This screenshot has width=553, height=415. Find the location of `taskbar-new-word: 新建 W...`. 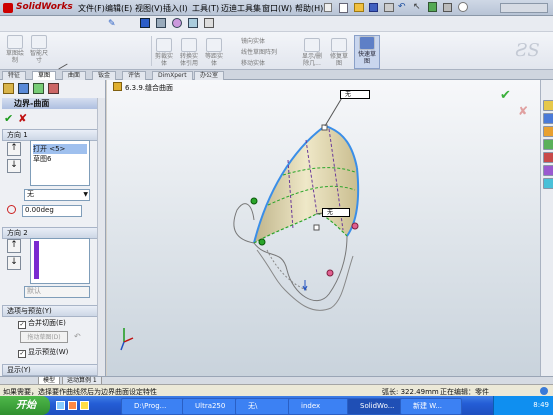

taskbar-new-word: 新建 W... is located at coordinates (431, 406).